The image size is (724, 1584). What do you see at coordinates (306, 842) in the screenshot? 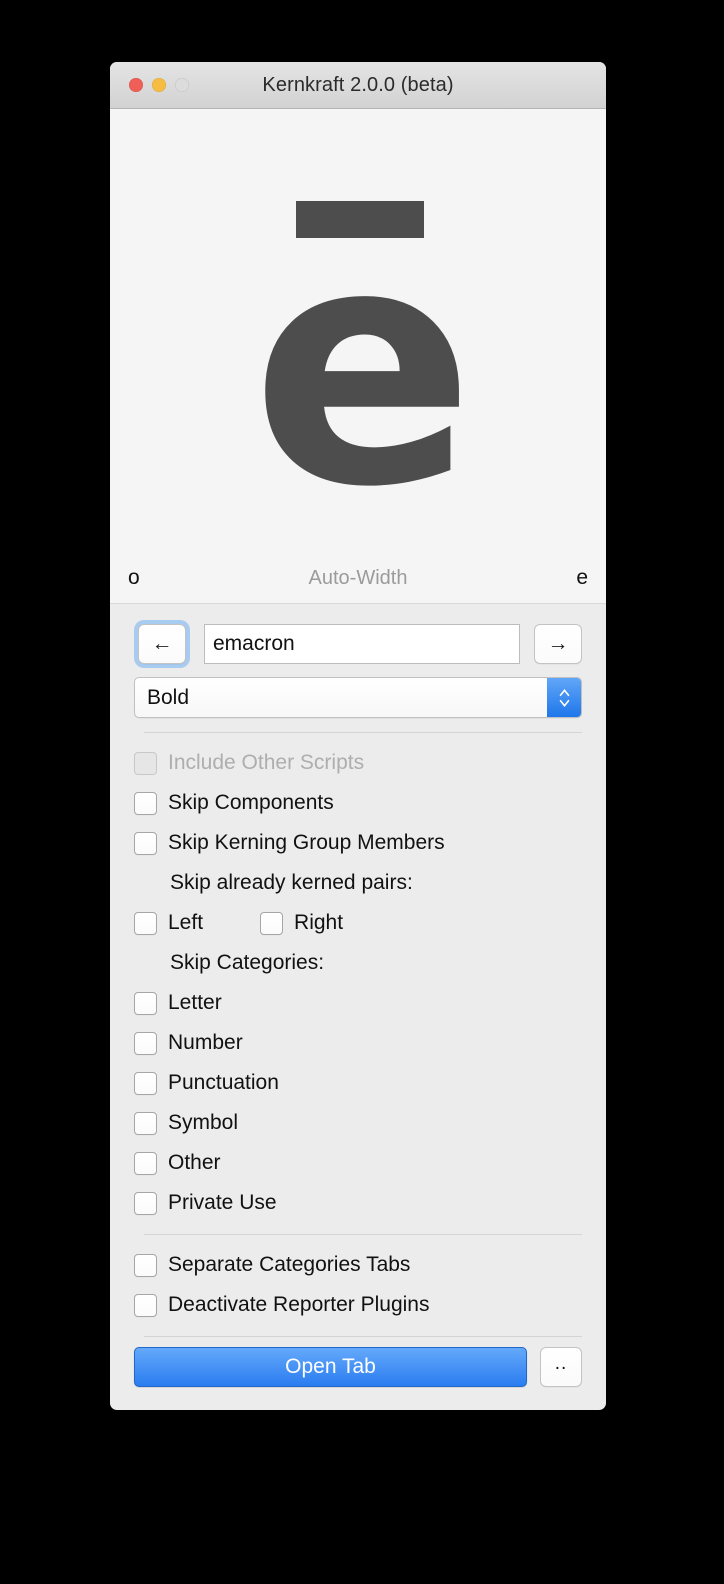
I see `checkbox-label-skip-kerning-group-members: Skip Kerning Group Members` at bounding box center [306, 842].